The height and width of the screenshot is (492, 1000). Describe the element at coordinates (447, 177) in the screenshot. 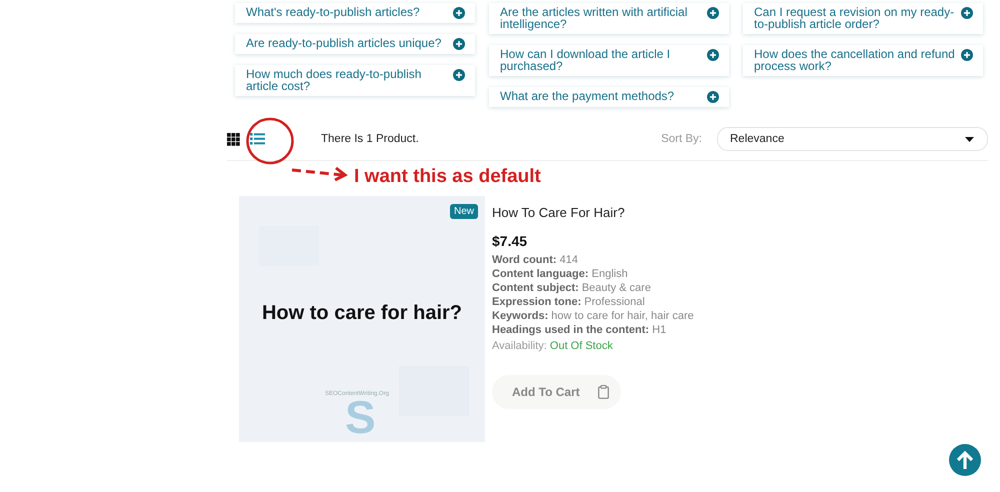

I see `annotation-text: I want this as default` at that location.